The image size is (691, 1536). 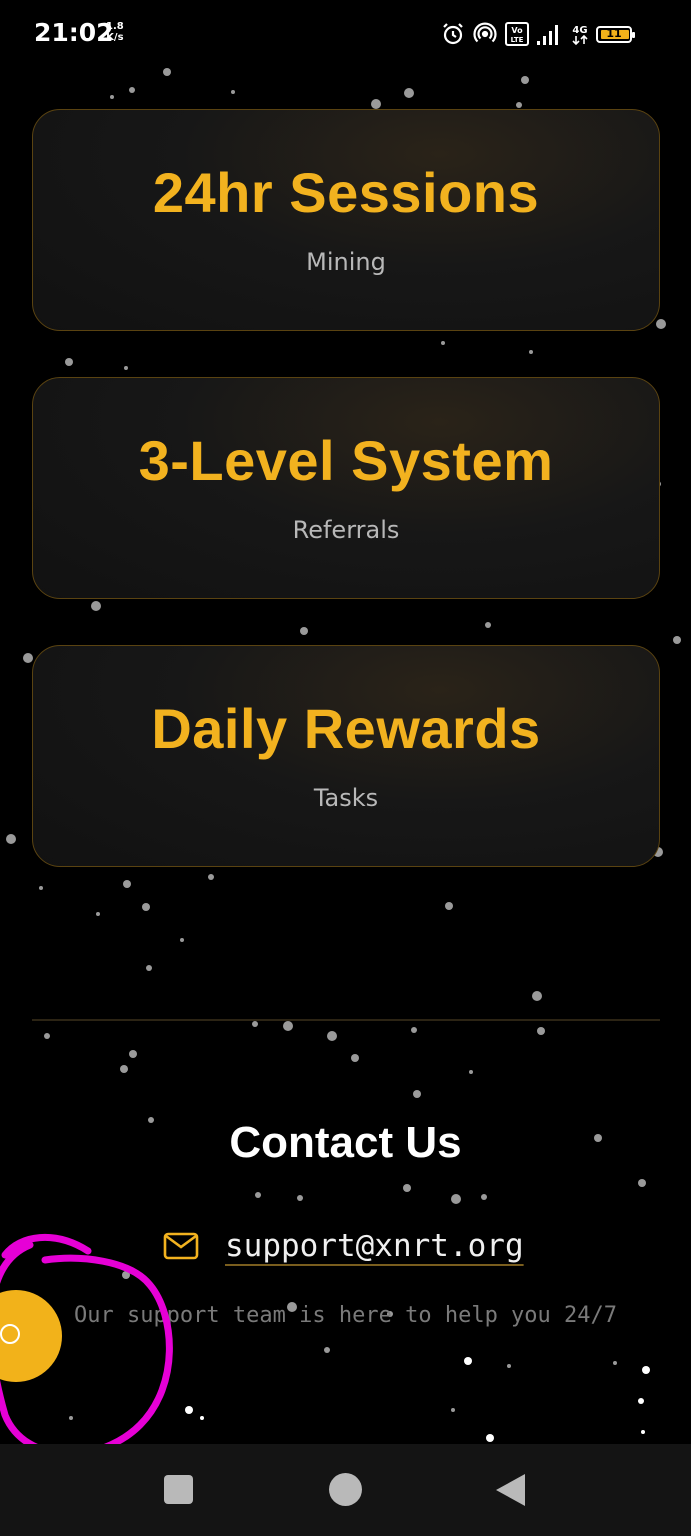 What do you see at coordinates (74, 32) in the screenshot?
I see `status-time: 21:02` at bounding box center [74, 32].